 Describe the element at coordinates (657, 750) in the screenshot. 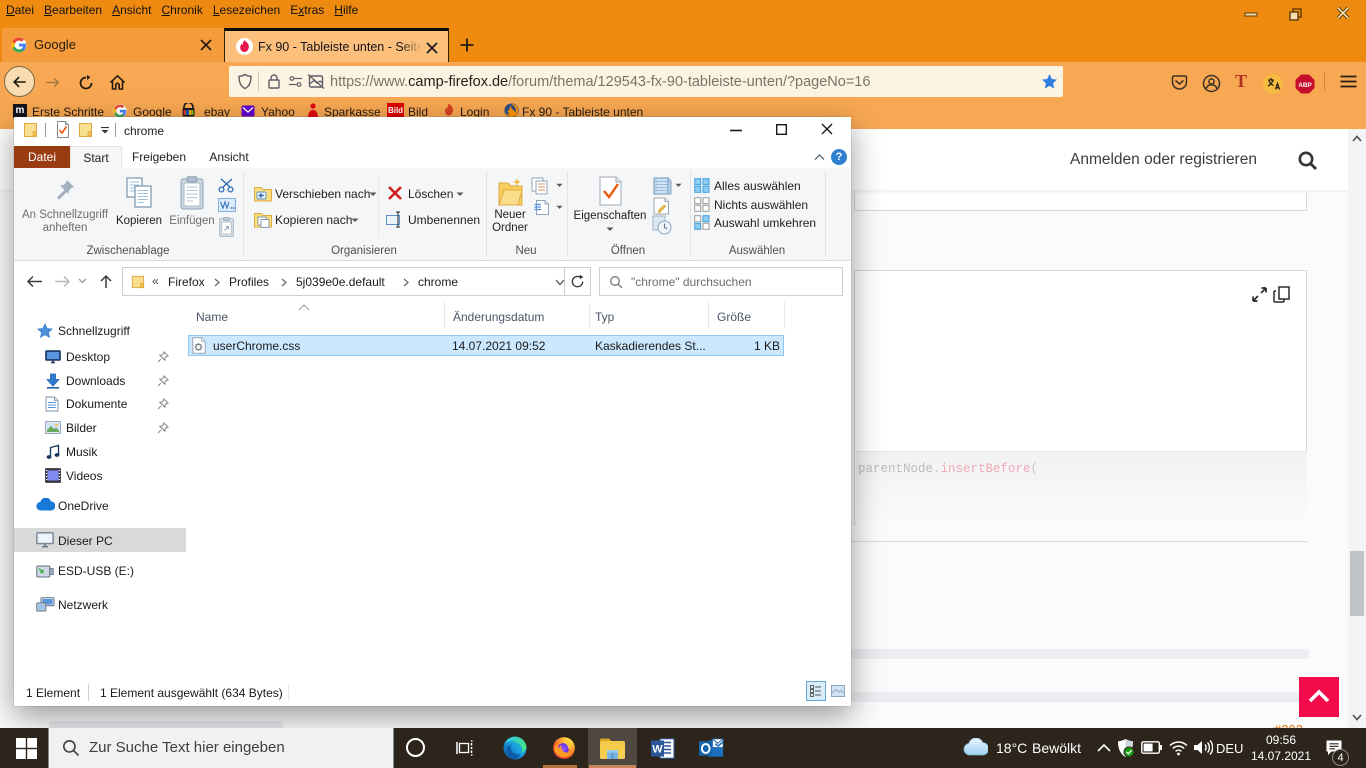

I see `svg-text: W` at that location.